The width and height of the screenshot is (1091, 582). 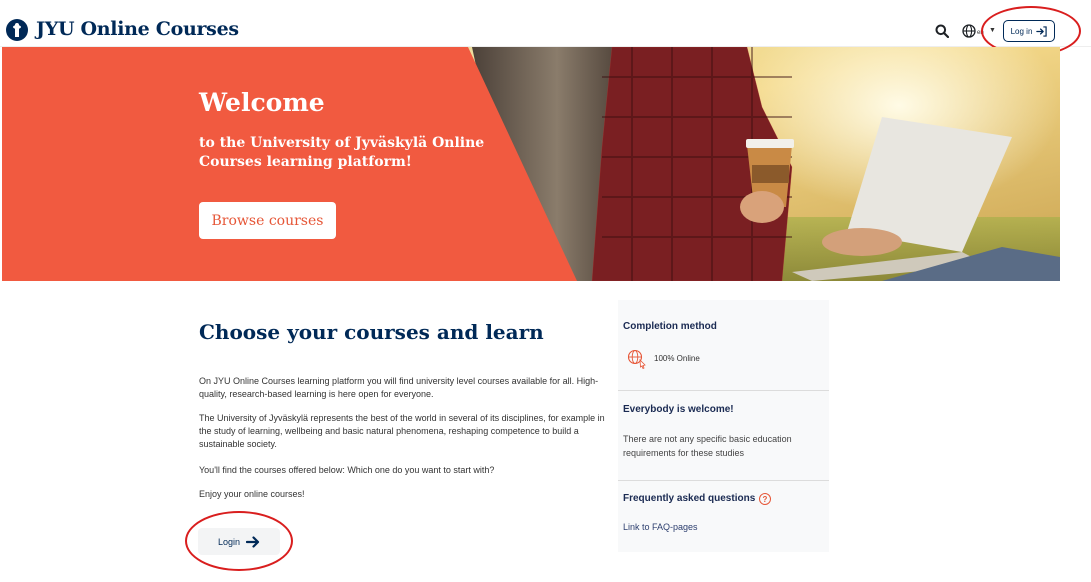 I want to click on site-header: JYU Online Courses en ▼ Log in, so click(x=545, y=23).